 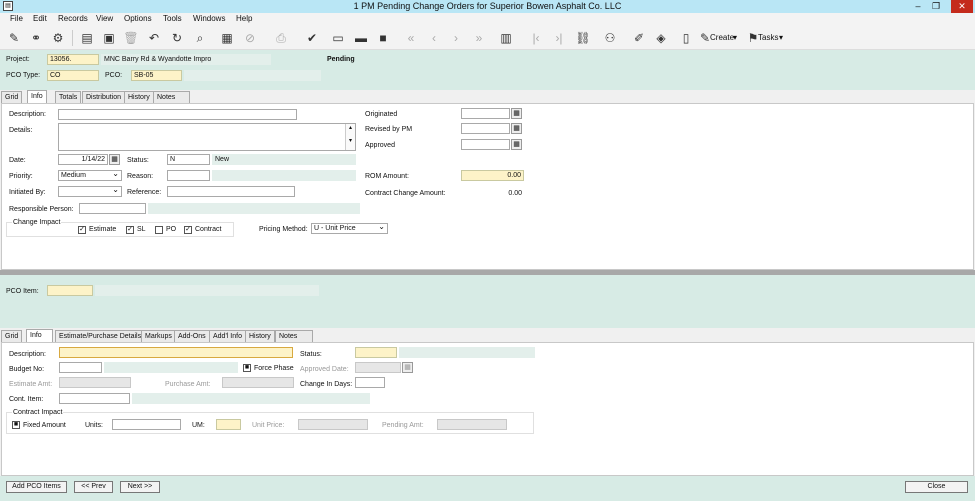 I want to click on reason-description, so click(x=284, y=175).